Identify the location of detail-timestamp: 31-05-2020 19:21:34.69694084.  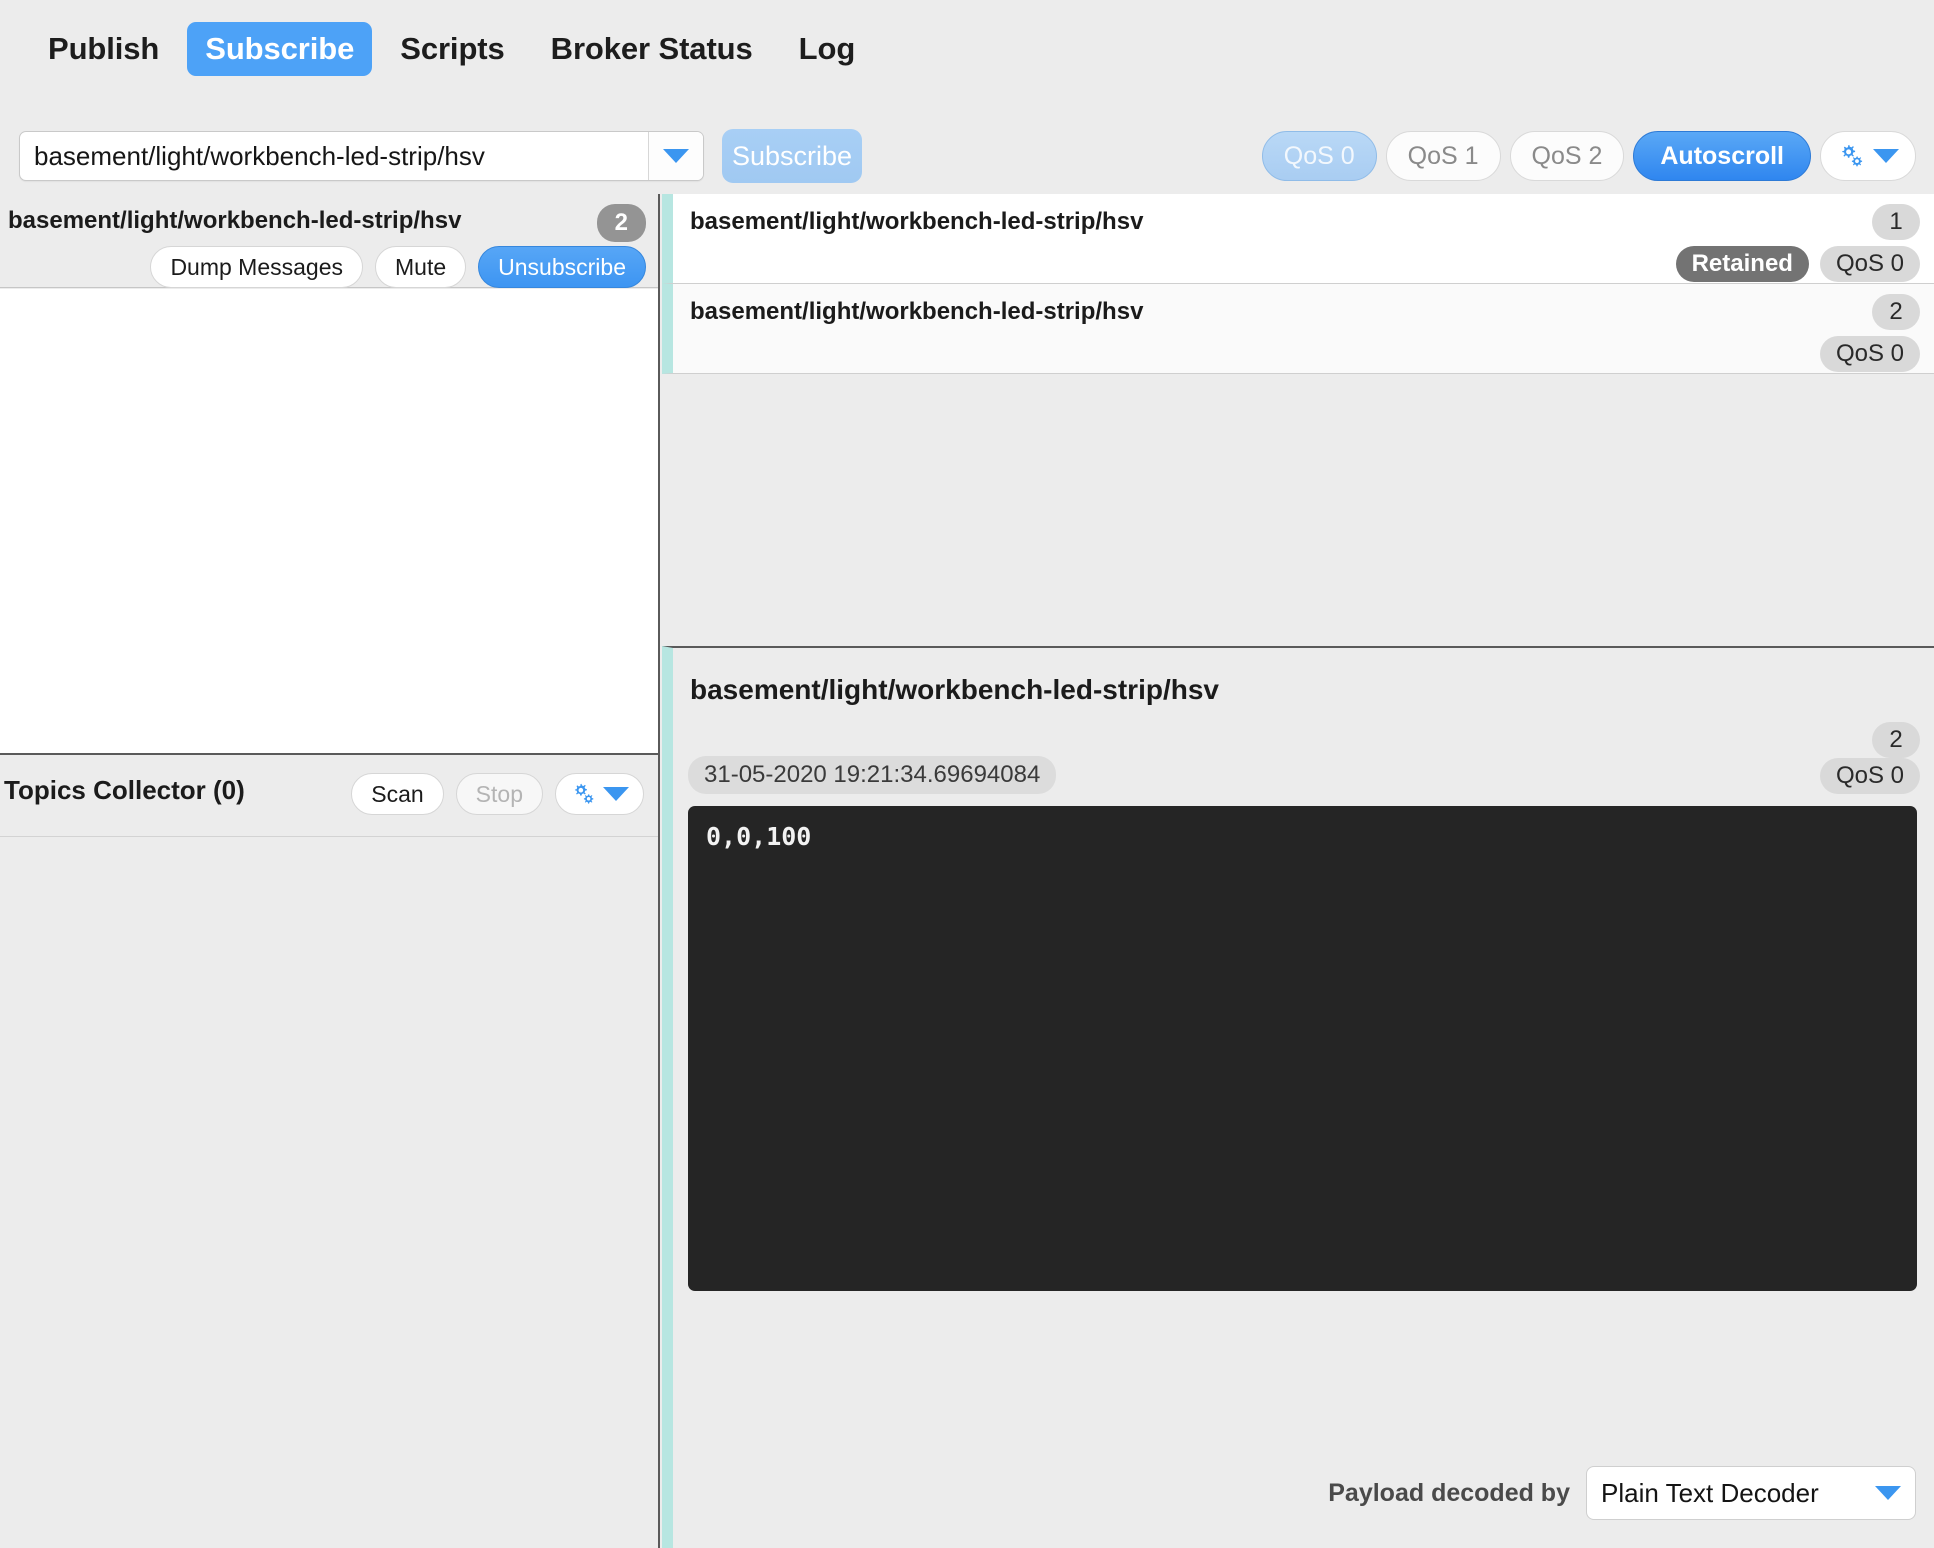
(872, 775).